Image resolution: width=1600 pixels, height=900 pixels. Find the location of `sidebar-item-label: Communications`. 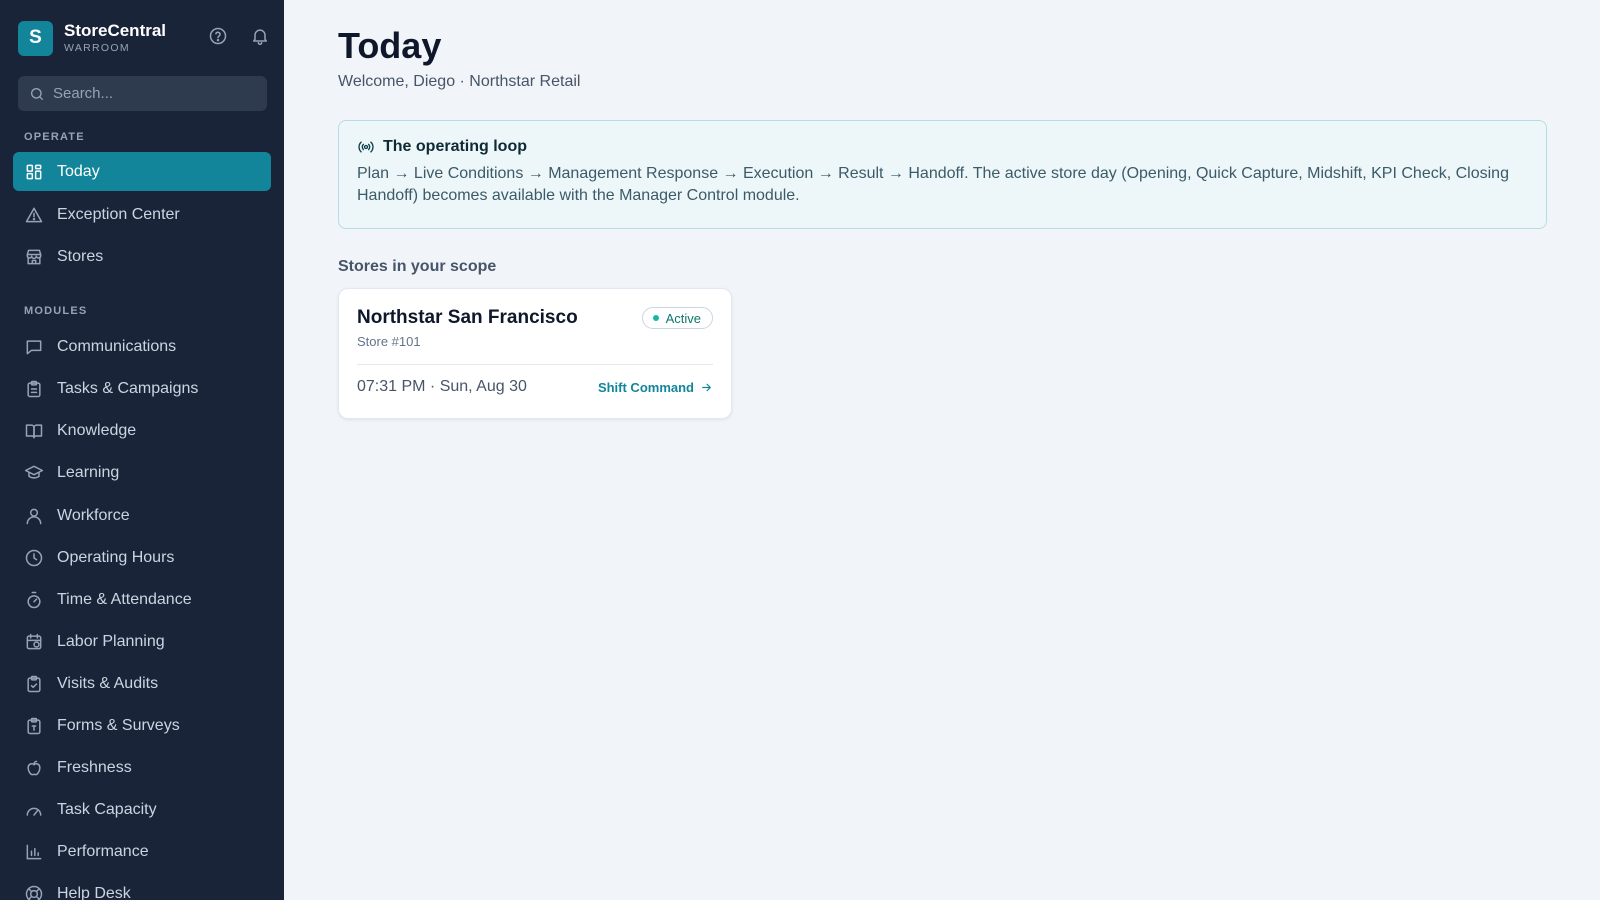

sidebar-item-label: Communications is located at coordinates (117, 346).